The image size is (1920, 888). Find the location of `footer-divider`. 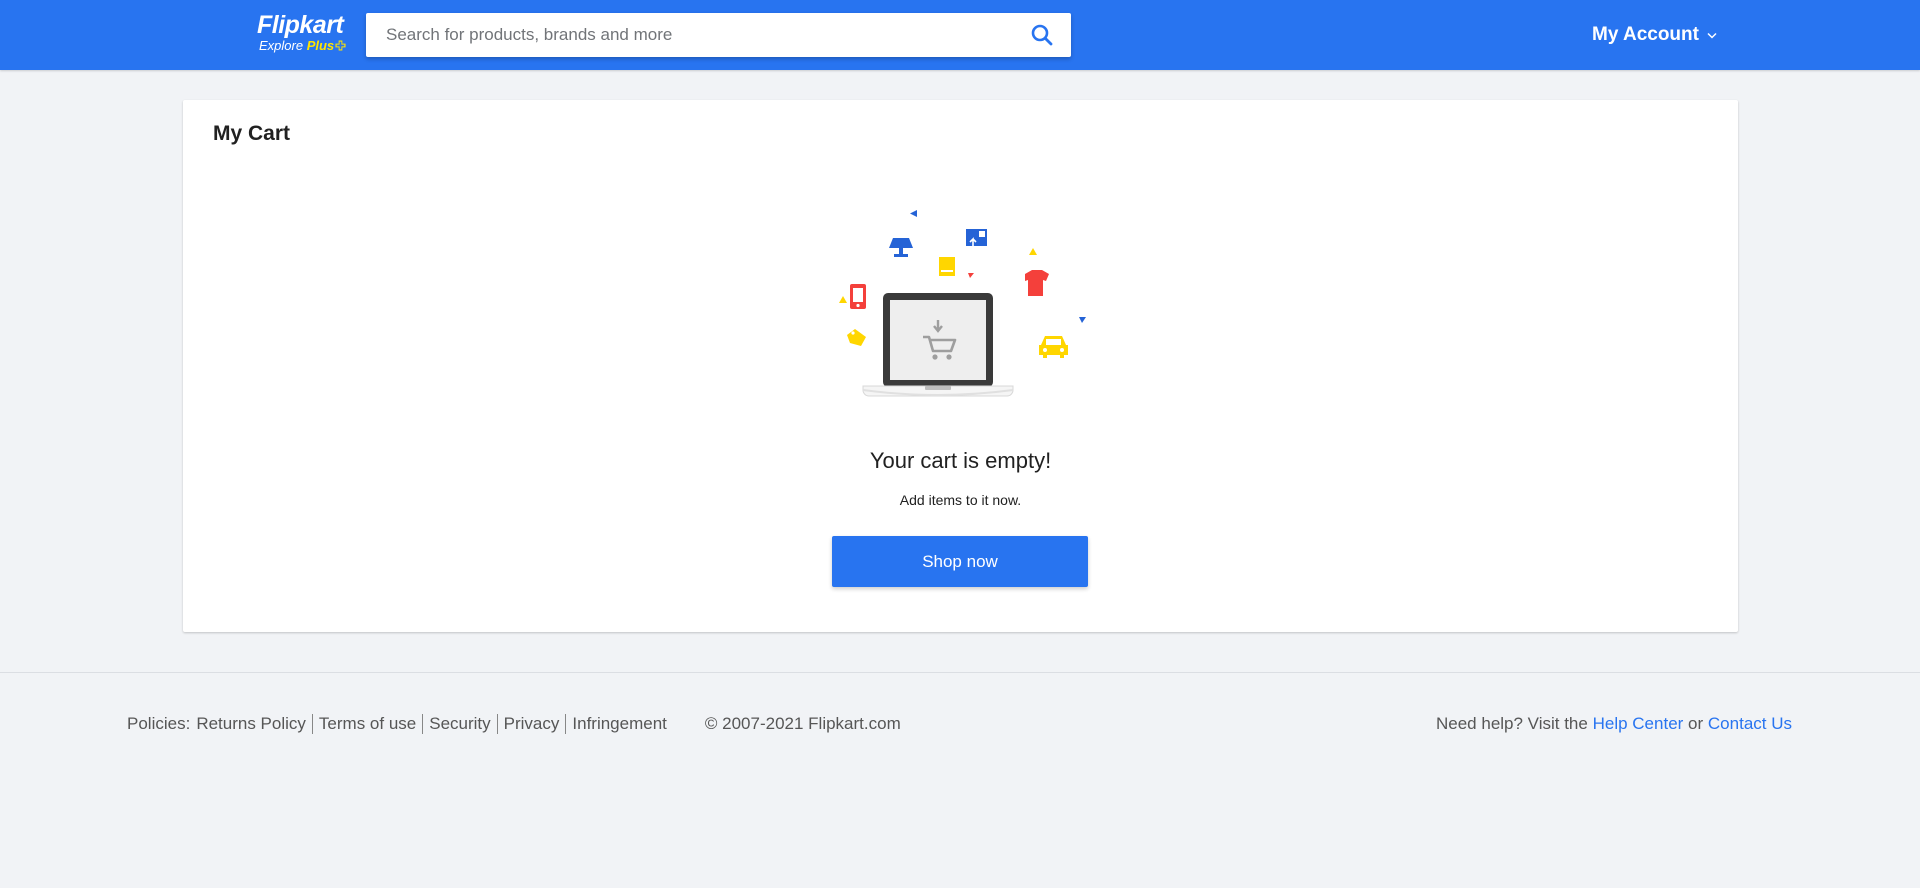

footer-divider is located at coordinates (960, 672).